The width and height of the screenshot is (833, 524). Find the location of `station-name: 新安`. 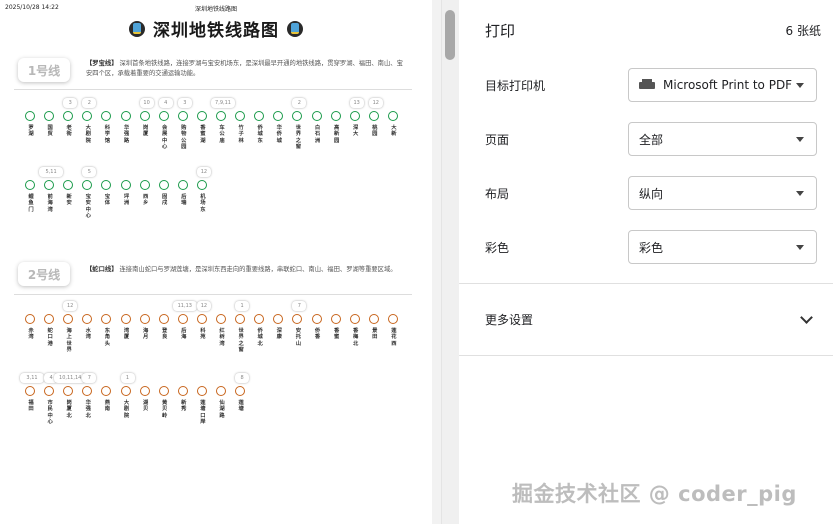

station-name: 新安 is located at coordinates (69, 200).